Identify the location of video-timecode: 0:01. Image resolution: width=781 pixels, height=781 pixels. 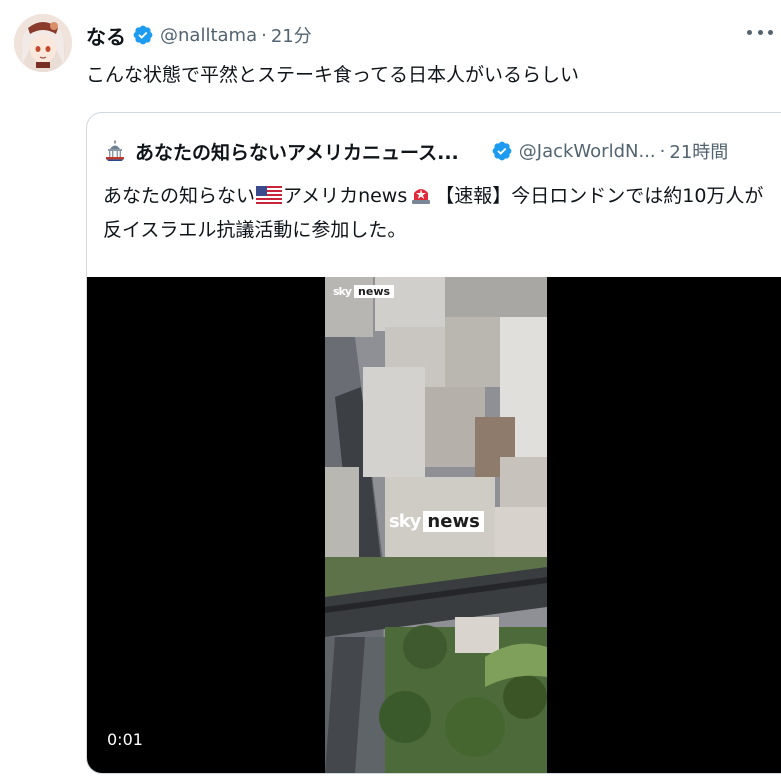
(125, 739).